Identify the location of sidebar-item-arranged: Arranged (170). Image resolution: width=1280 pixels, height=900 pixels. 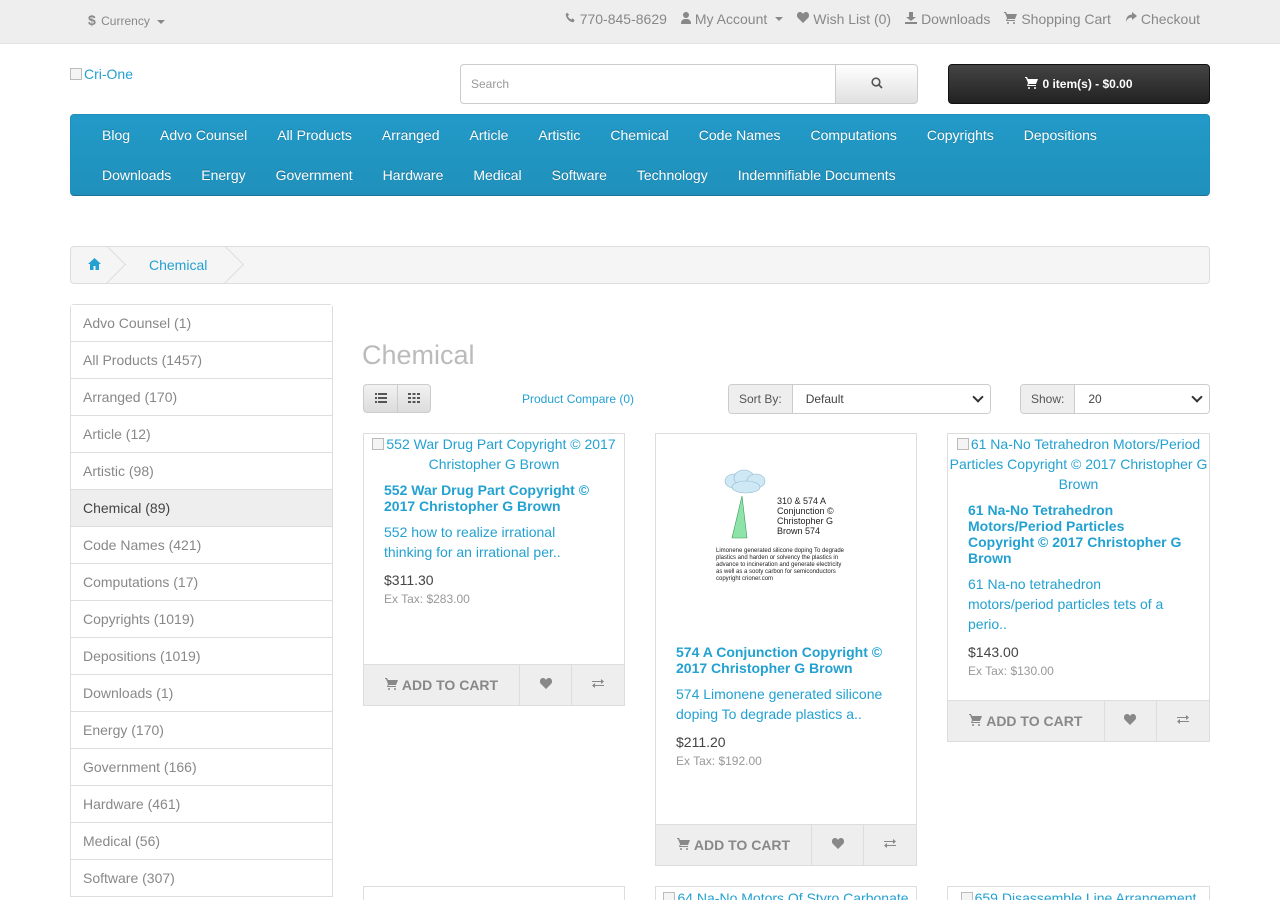
(201, 397).